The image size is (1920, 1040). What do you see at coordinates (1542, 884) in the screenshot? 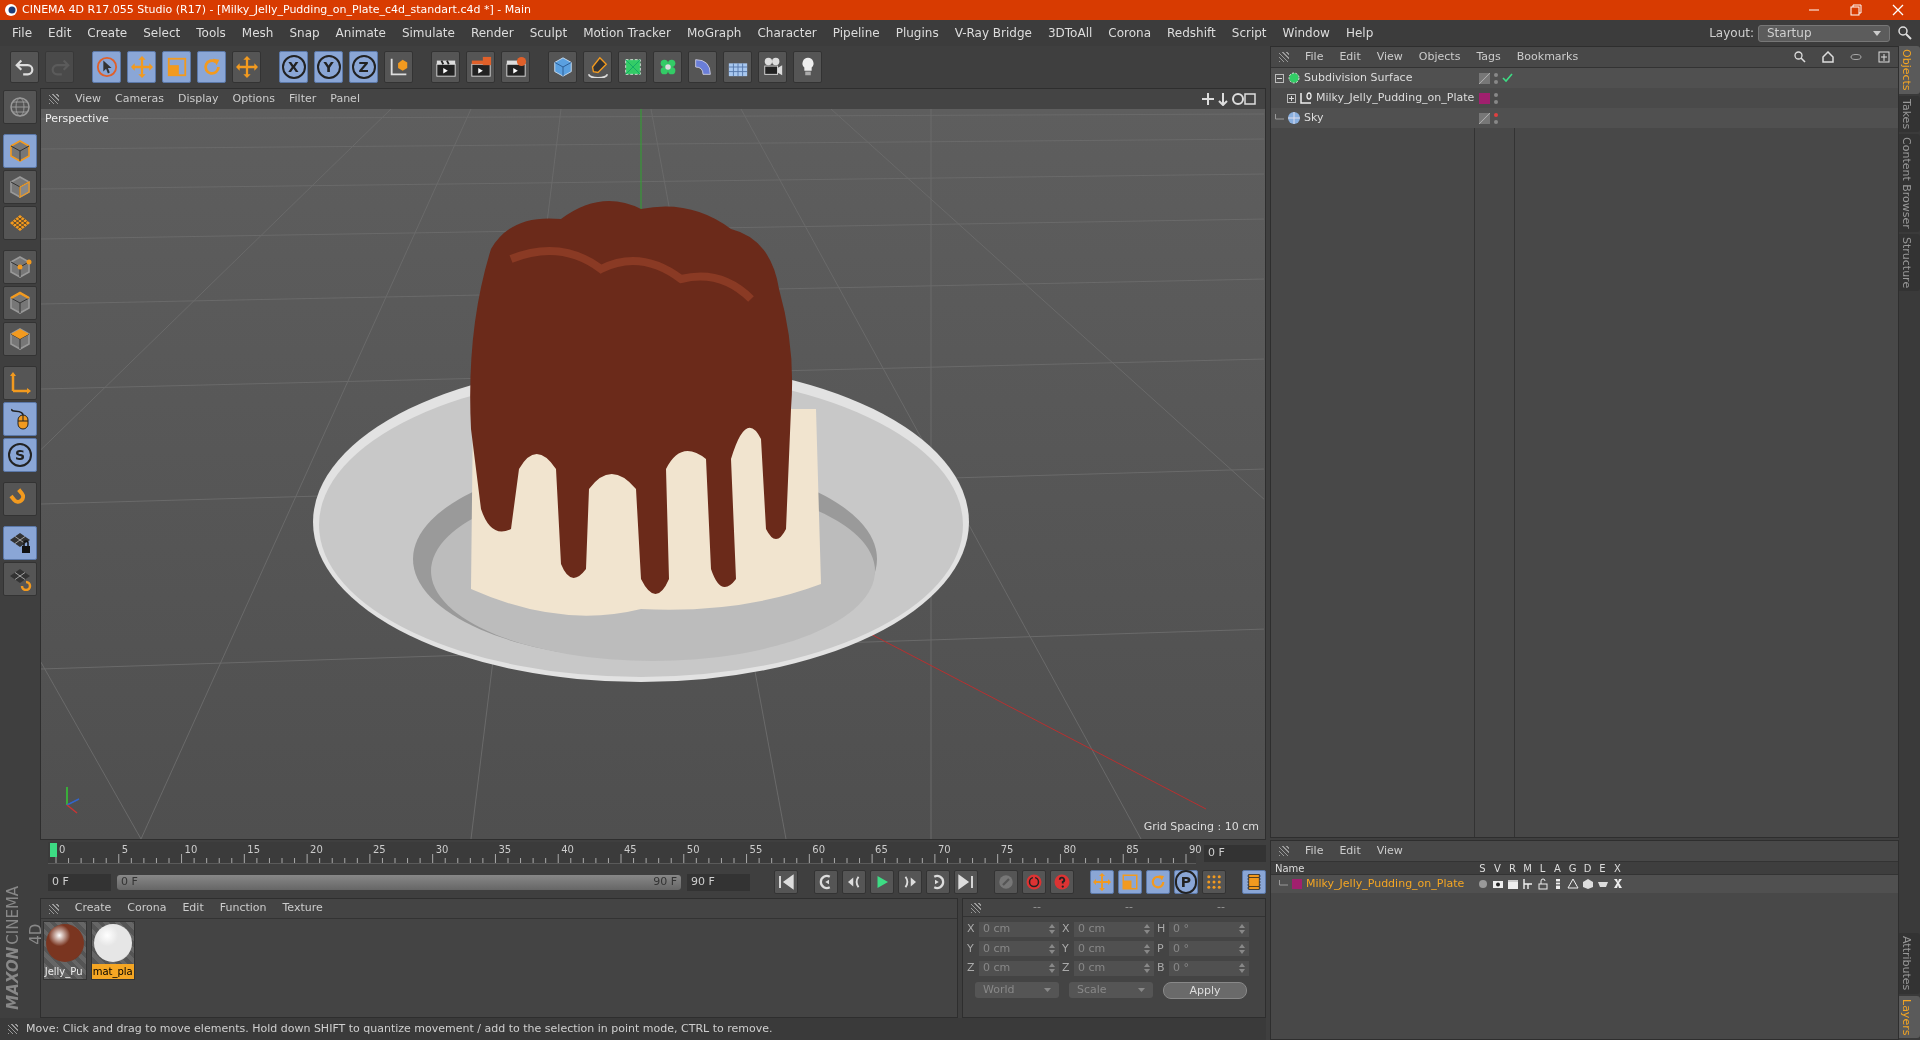
I see `unlock-icon` at bounding box center [1542, 884].